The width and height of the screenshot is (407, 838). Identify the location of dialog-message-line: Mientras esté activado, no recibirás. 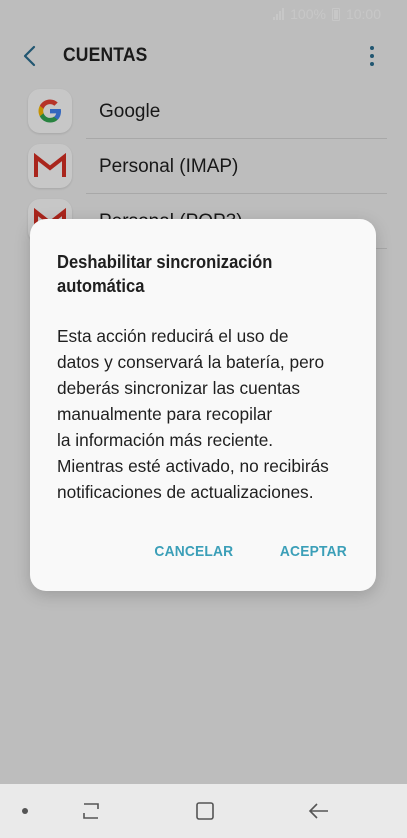
(193, 466).